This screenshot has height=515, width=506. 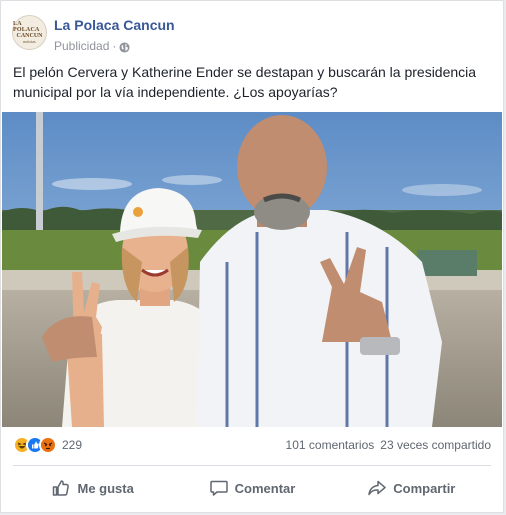 I want to click on share-icon, so click(x=377, y=488).